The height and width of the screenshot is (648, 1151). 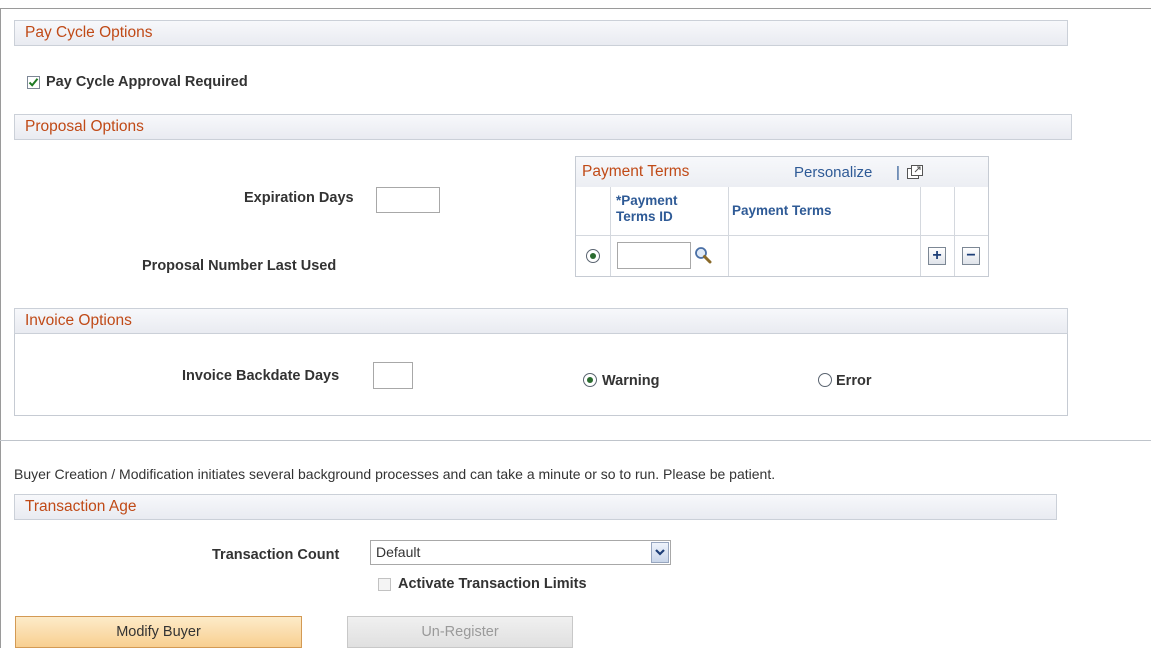 I want to click on pay-cycle-approval-checkbox, so click(x=33, y=82).